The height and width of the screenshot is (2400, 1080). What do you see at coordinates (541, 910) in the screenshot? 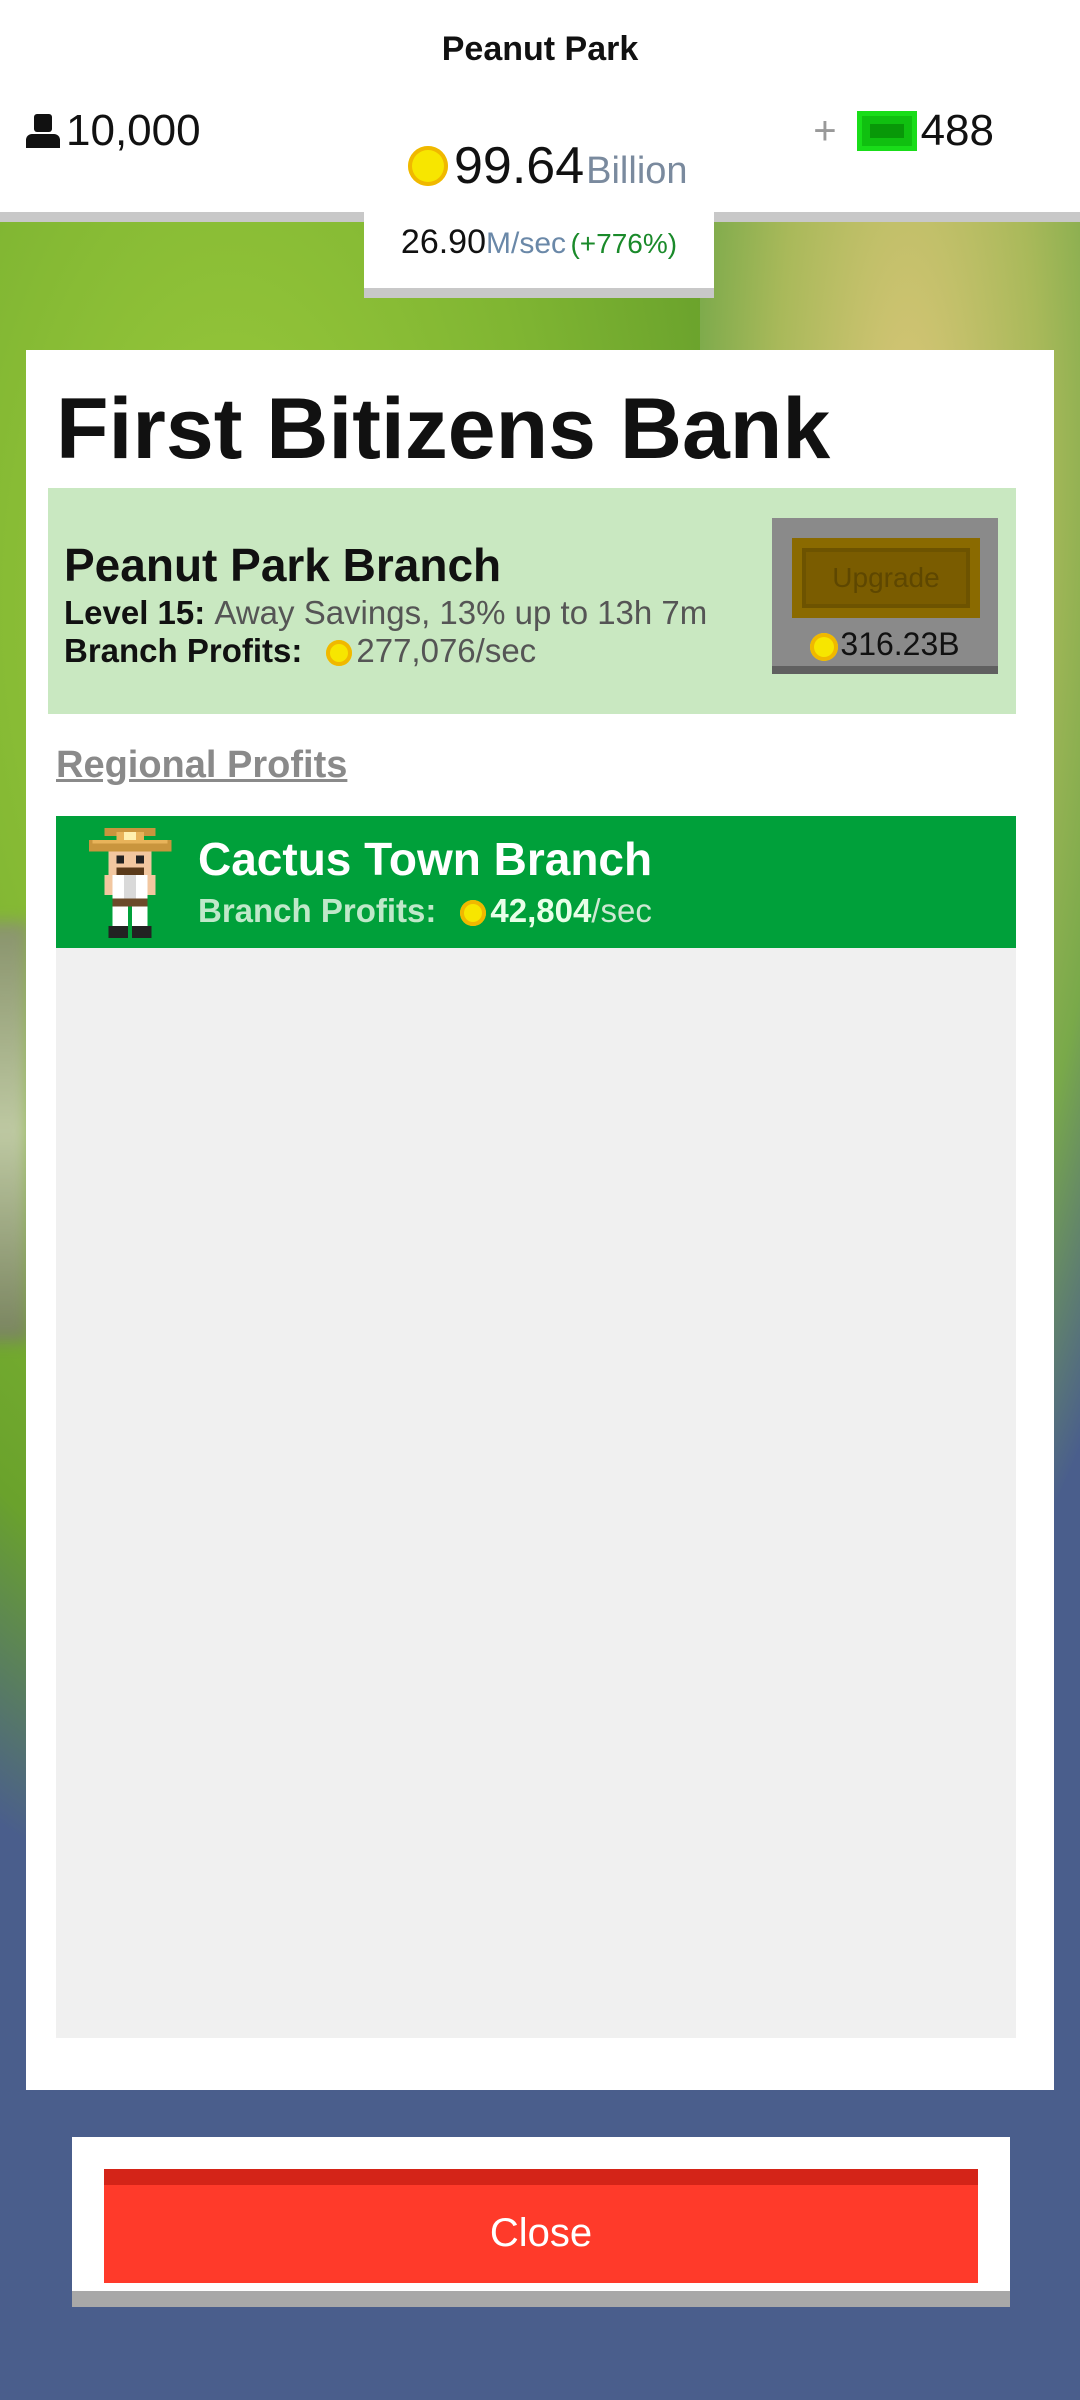
I see `regional-profits-value: 42,804` at bounding box center [541, 910].